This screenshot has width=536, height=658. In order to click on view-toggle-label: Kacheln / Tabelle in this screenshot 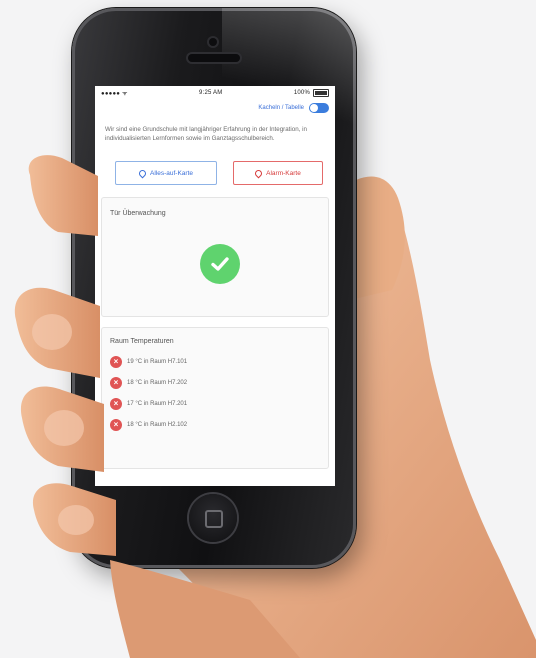, I will do `click(281, 108)`.